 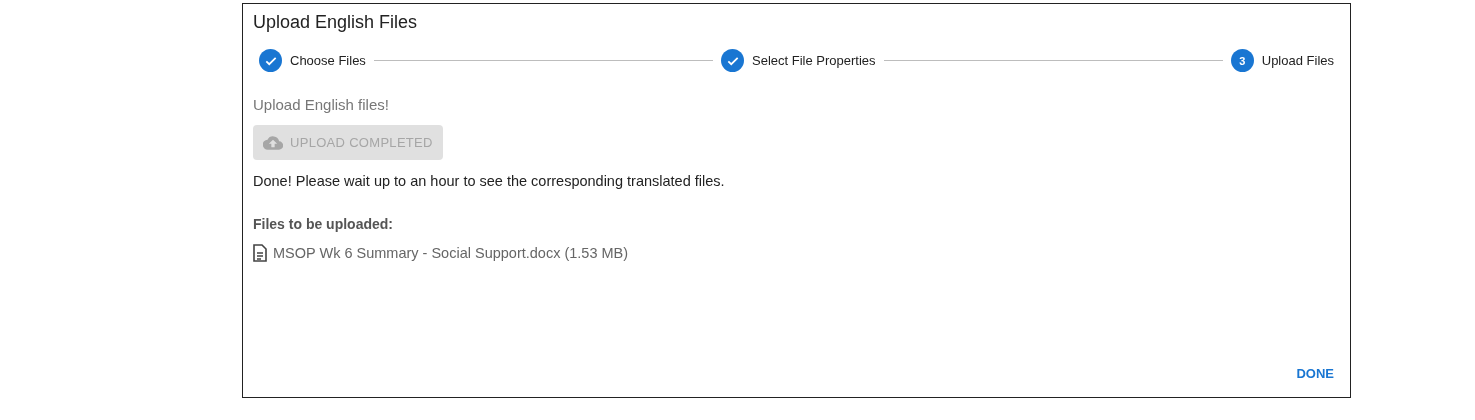 What do you see at coordinates (323, 224) in the screenshot?
I see `files-heading: Files to be uploaded:` at bounding box center [323, 224].